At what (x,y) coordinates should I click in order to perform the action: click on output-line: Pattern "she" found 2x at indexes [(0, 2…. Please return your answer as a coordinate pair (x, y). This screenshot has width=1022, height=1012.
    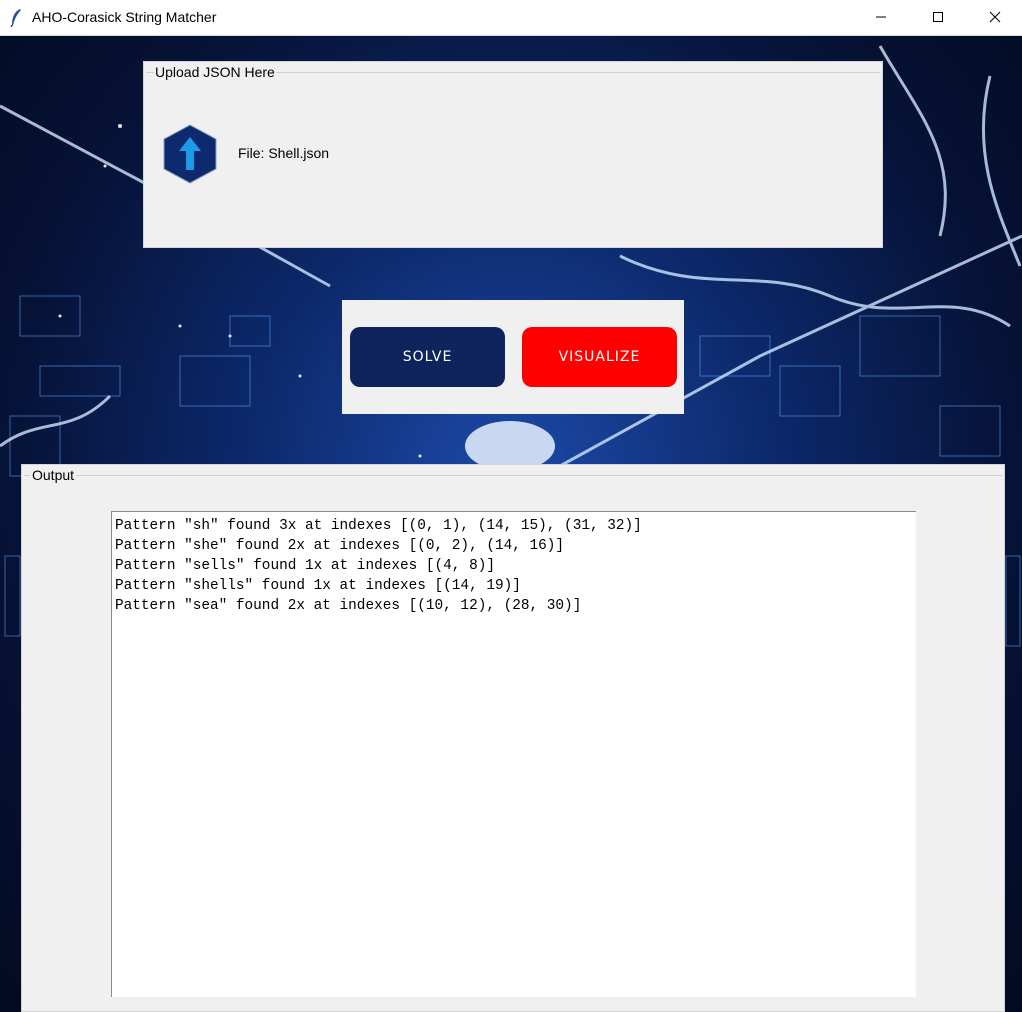
    Looking at the image, I should click on (340, 546).